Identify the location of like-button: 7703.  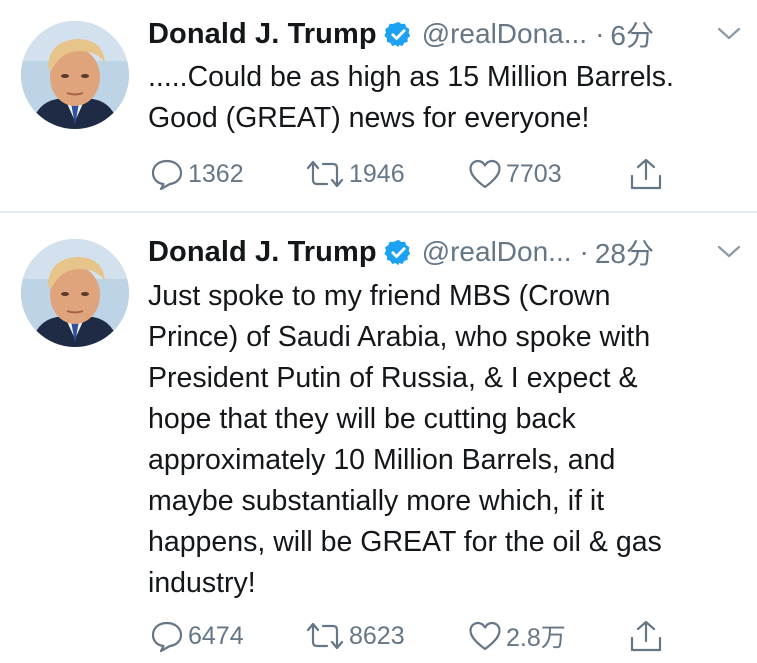
(515, 174).